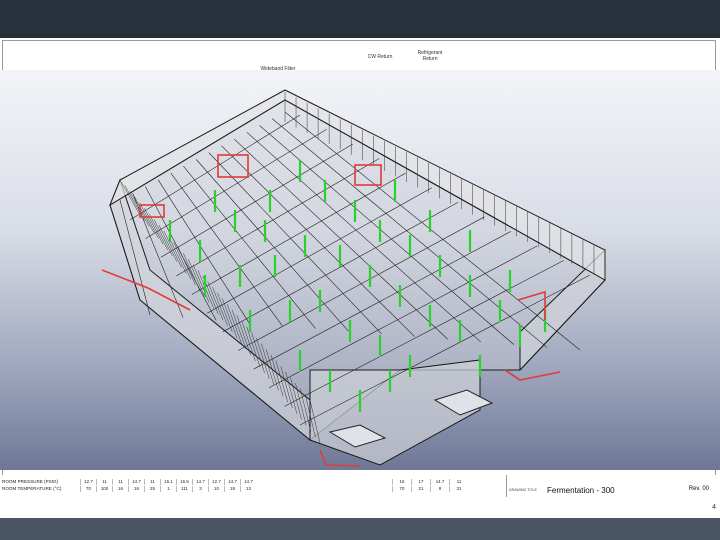 This screenshot has width=720, height=540. What do you see at coordinates (184, 482) in the screenshot?
I see `cell: 16.5` at bounding box center [184, 482].